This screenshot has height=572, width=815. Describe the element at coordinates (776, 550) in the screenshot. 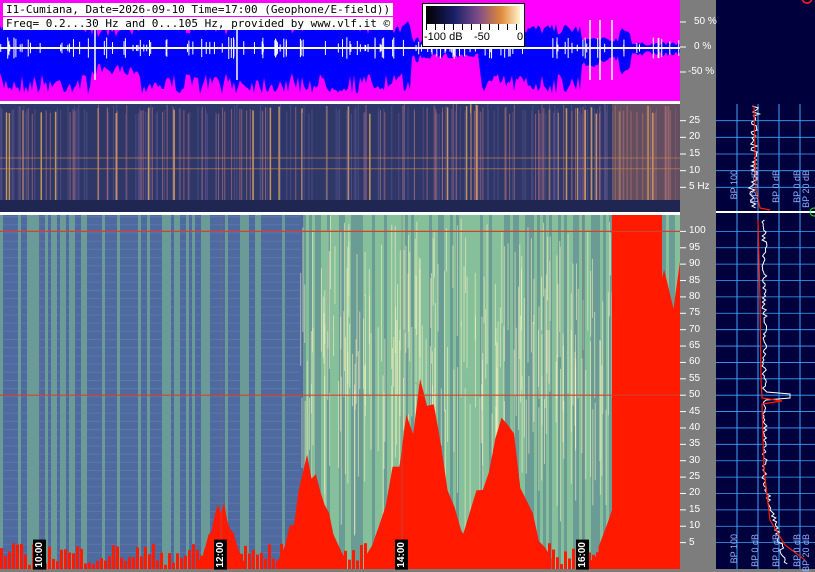

I see `spectrum-legend-label: BP 0 dB` at that location.